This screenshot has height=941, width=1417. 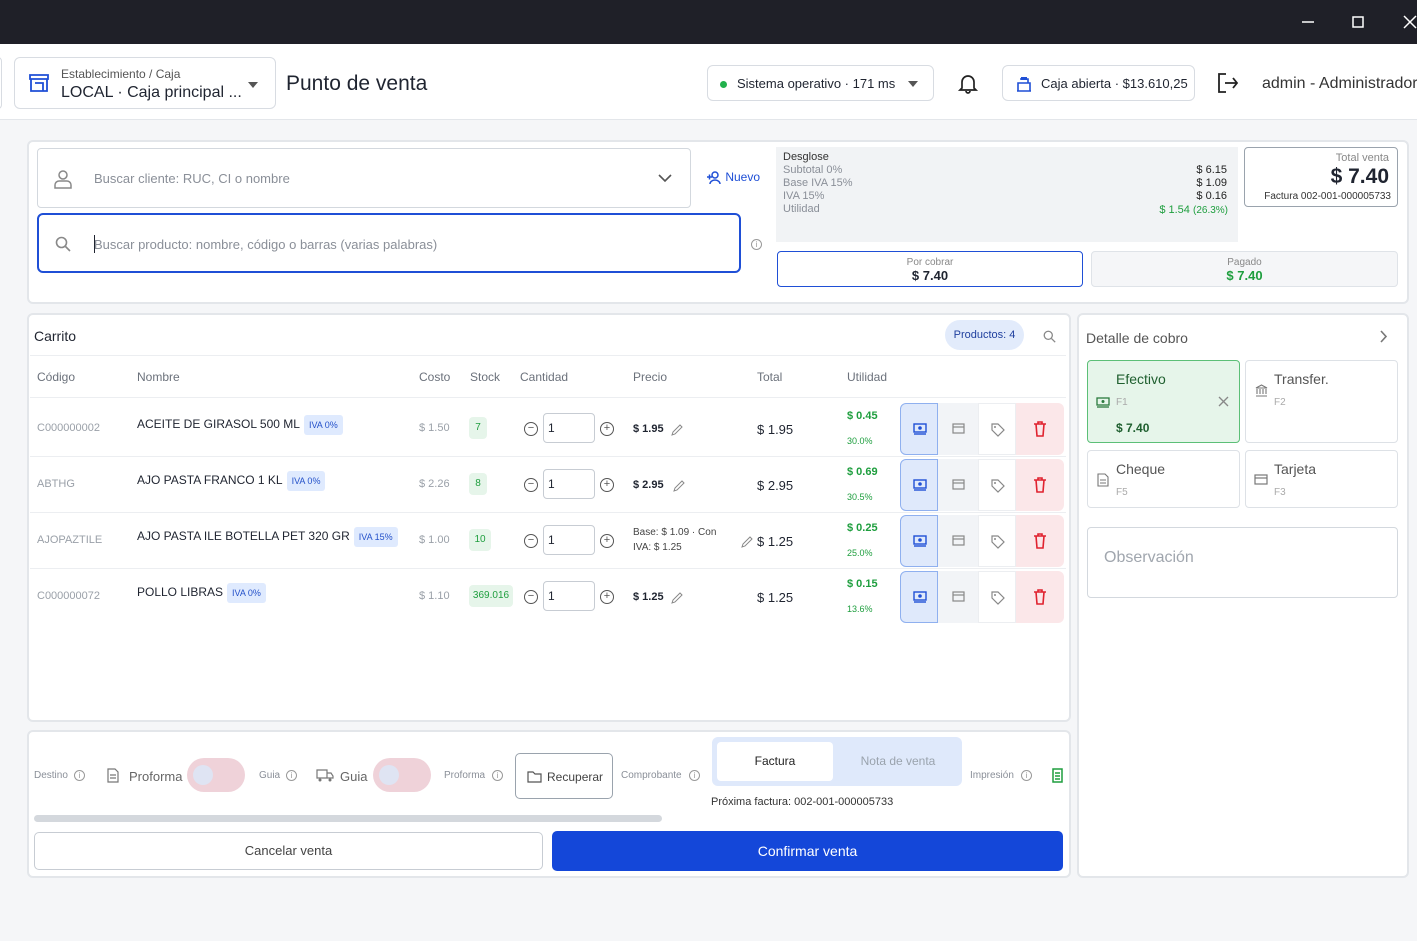 What do you see at coordinates (898, 761) in the screenshot?
I see `tab-sales-note: Nota de venta` at bounding box center [898, 761].